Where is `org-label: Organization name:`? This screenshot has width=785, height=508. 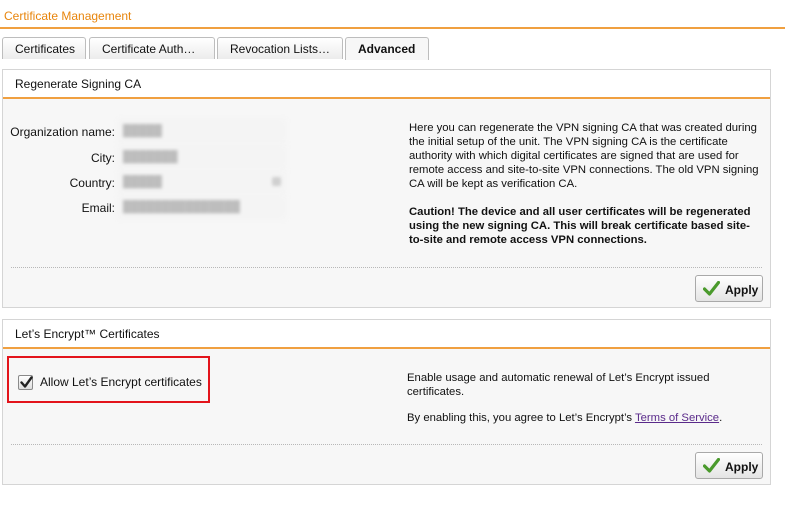 org-label: Organization name: is located at coordinates (62, 132).